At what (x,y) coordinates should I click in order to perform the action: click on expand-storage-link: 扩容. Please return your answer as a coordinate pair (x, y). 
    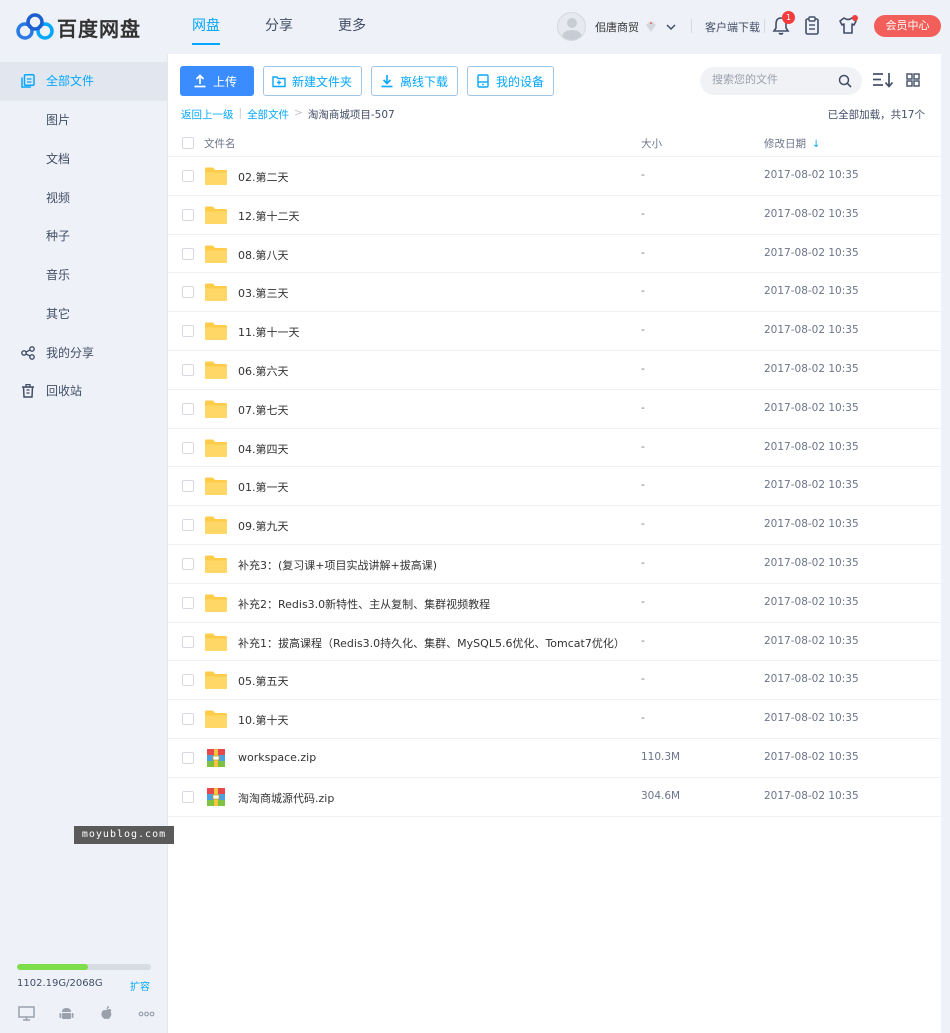
    Looking at the image, I should click on (140, 985).